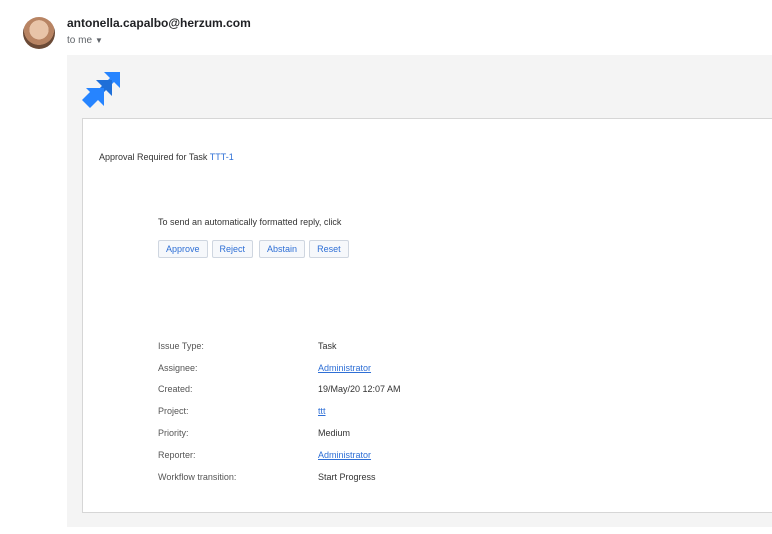  I want to click on detail-row-created: Created: 19/May/20 12:07 AM, so click(358, 390).